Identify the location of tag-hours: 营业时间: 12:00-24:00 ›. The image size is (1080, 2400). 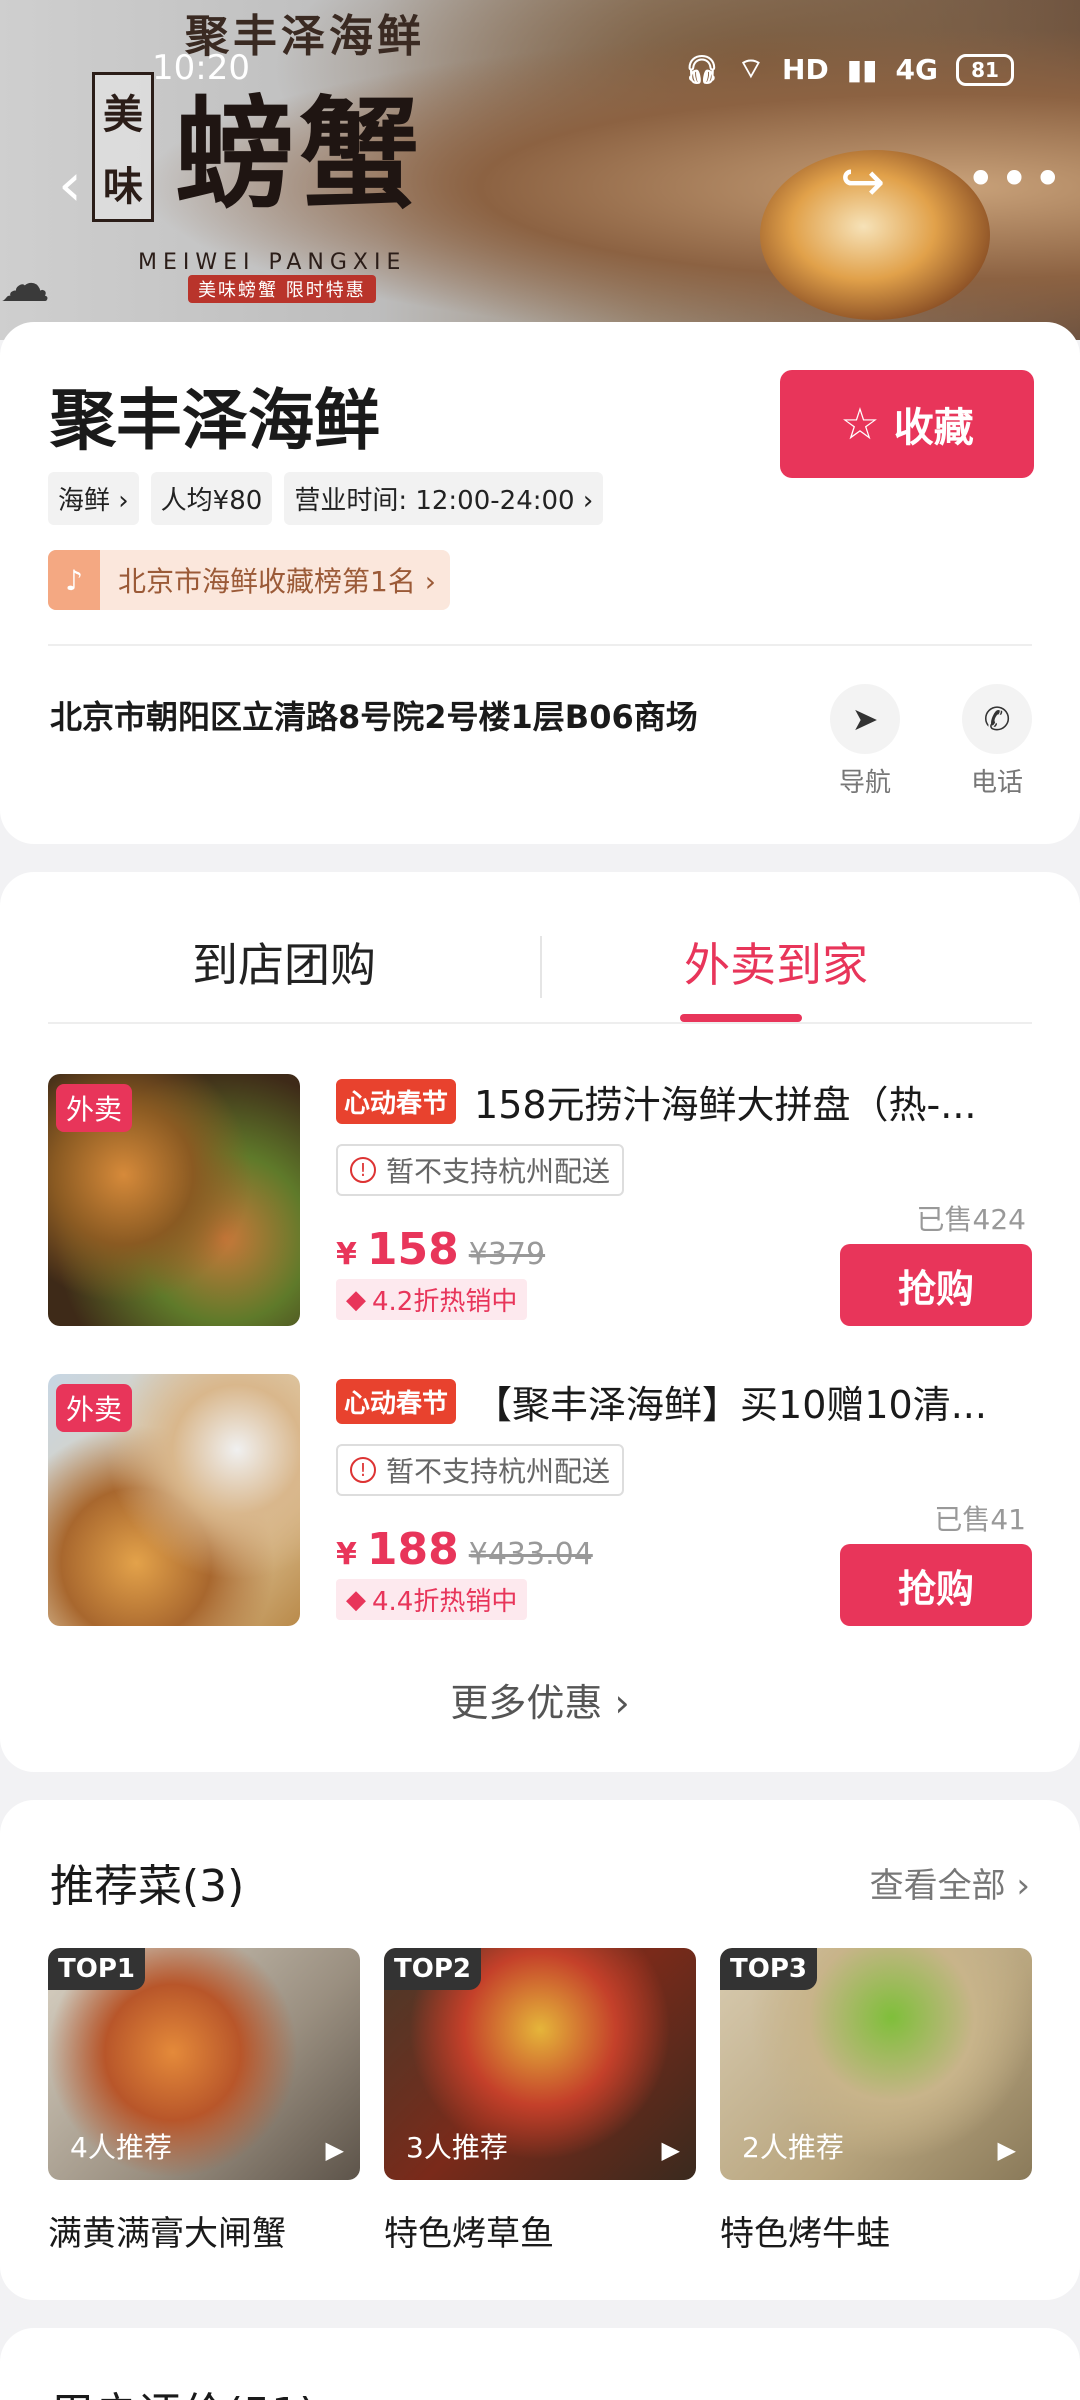
(444, 498).